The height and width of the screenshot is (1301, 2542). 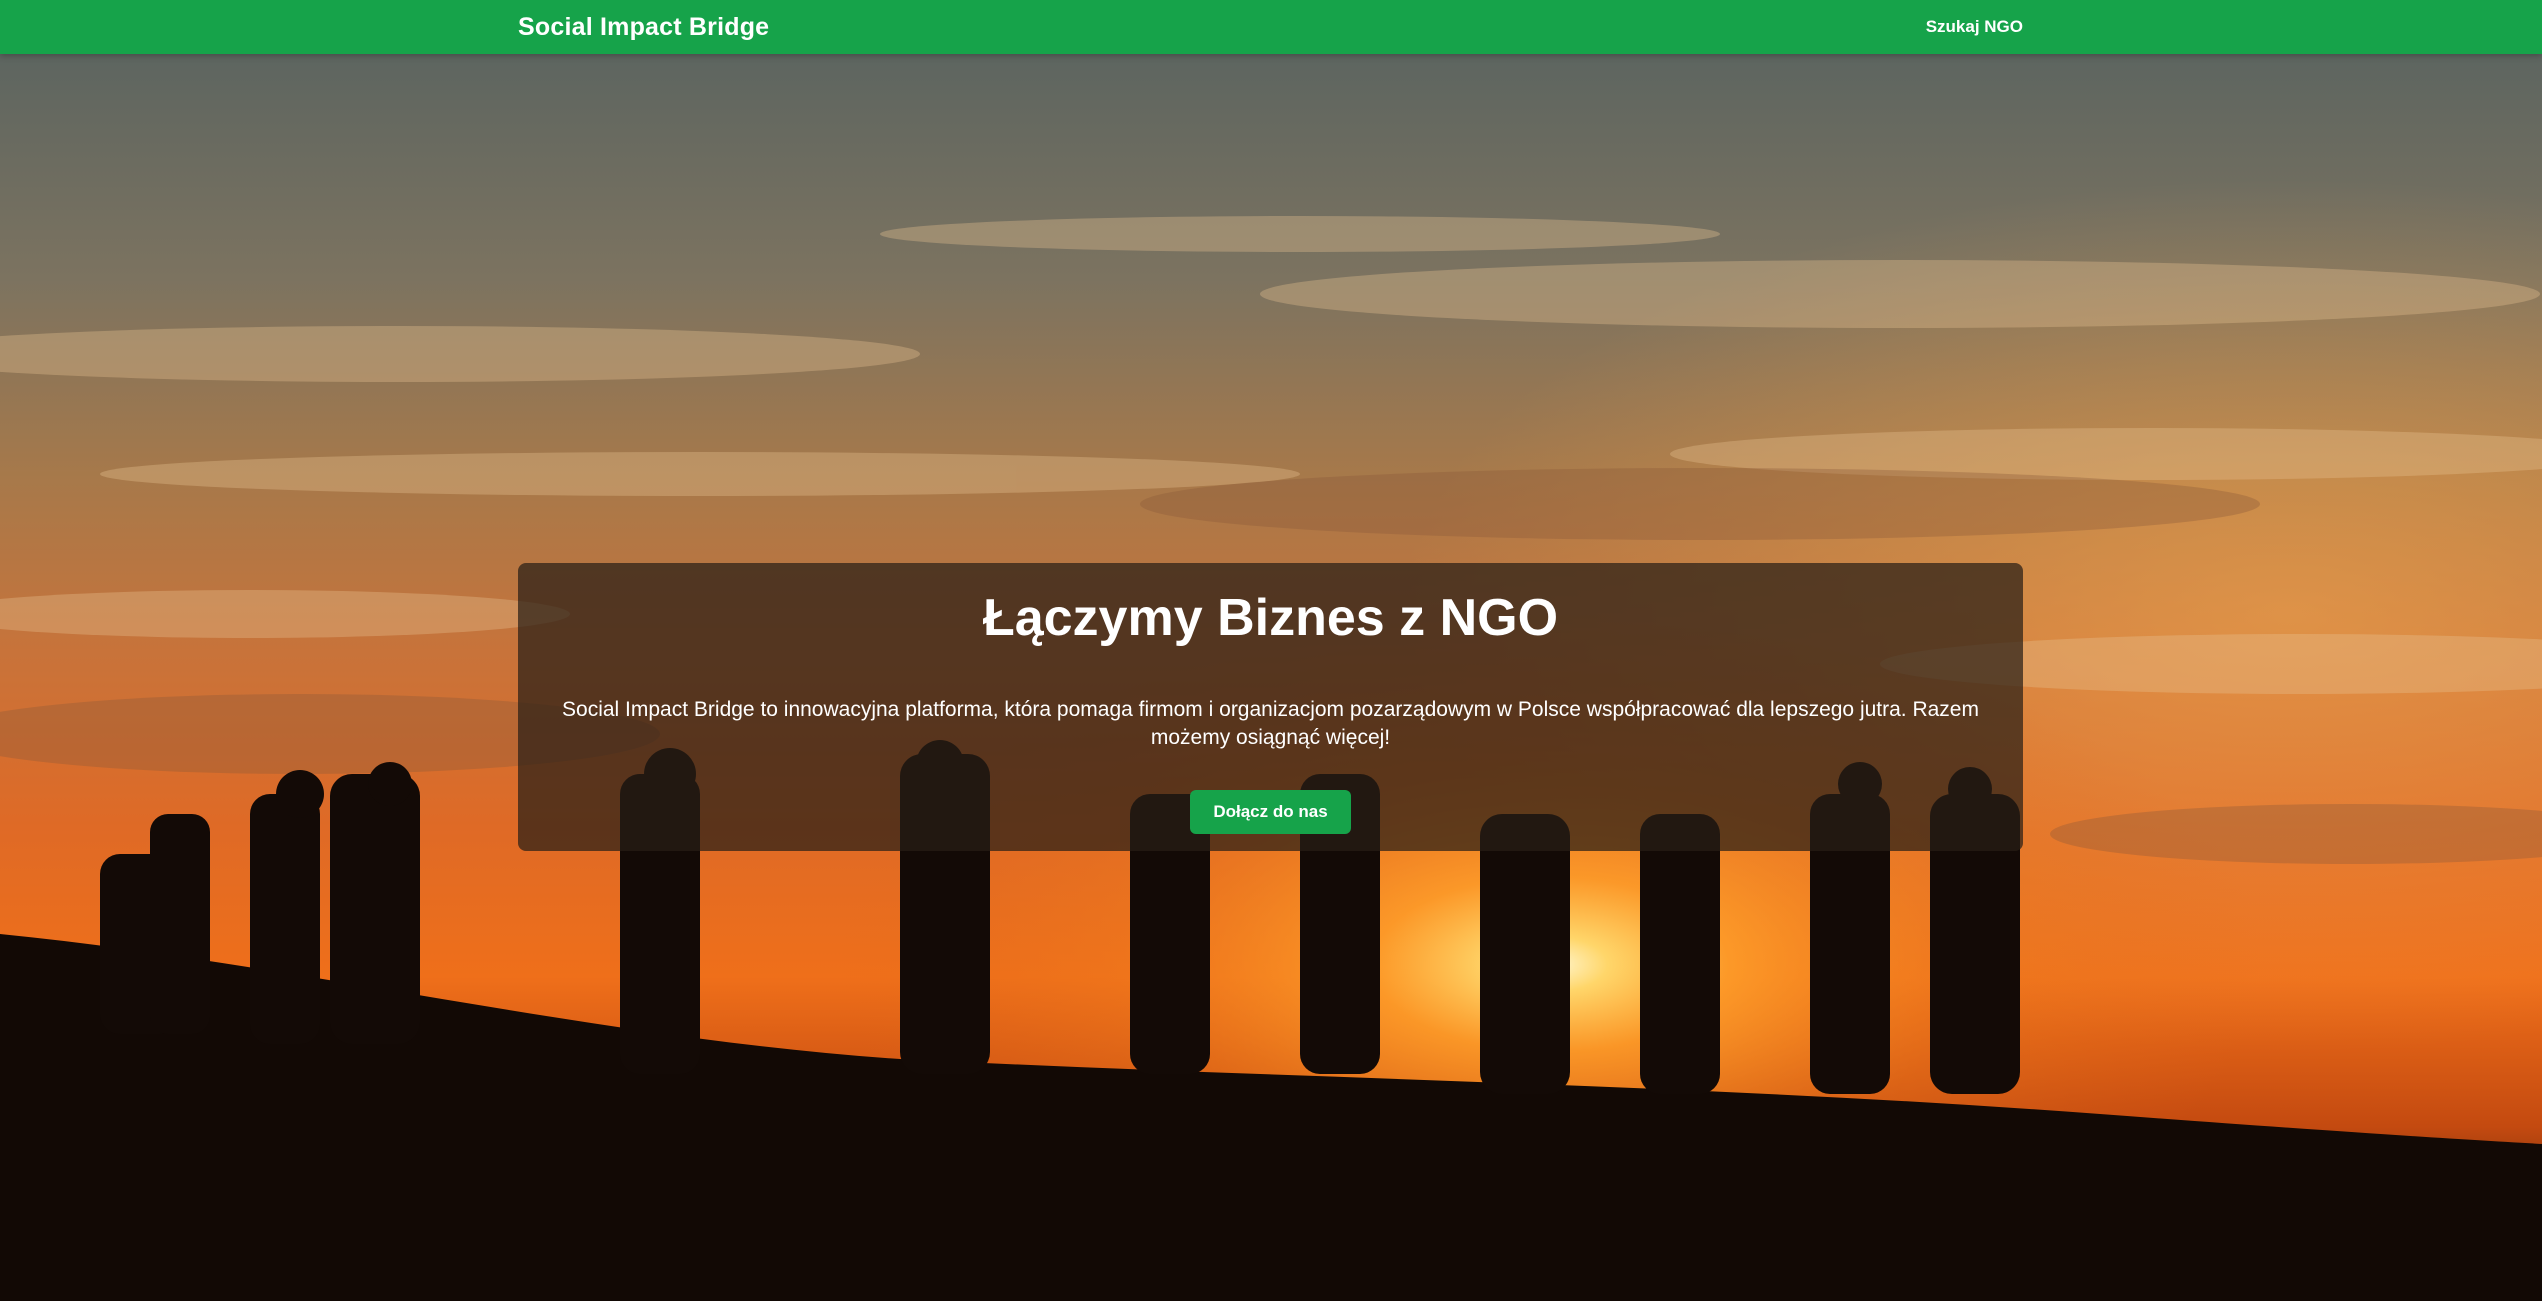 I want to click on join-us-button: Dołącz do nas, so click(x=1270, y=812).